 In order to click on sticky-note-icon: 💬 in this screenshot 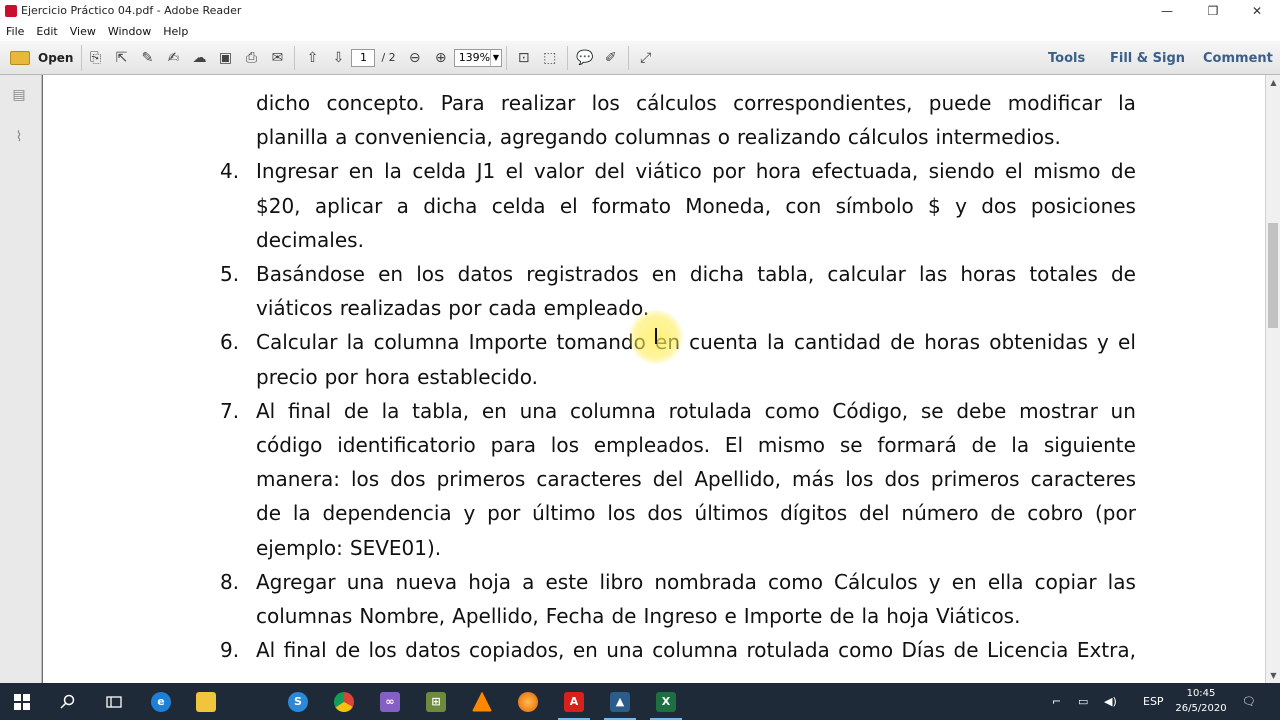, I will do `click(585, 58)`.